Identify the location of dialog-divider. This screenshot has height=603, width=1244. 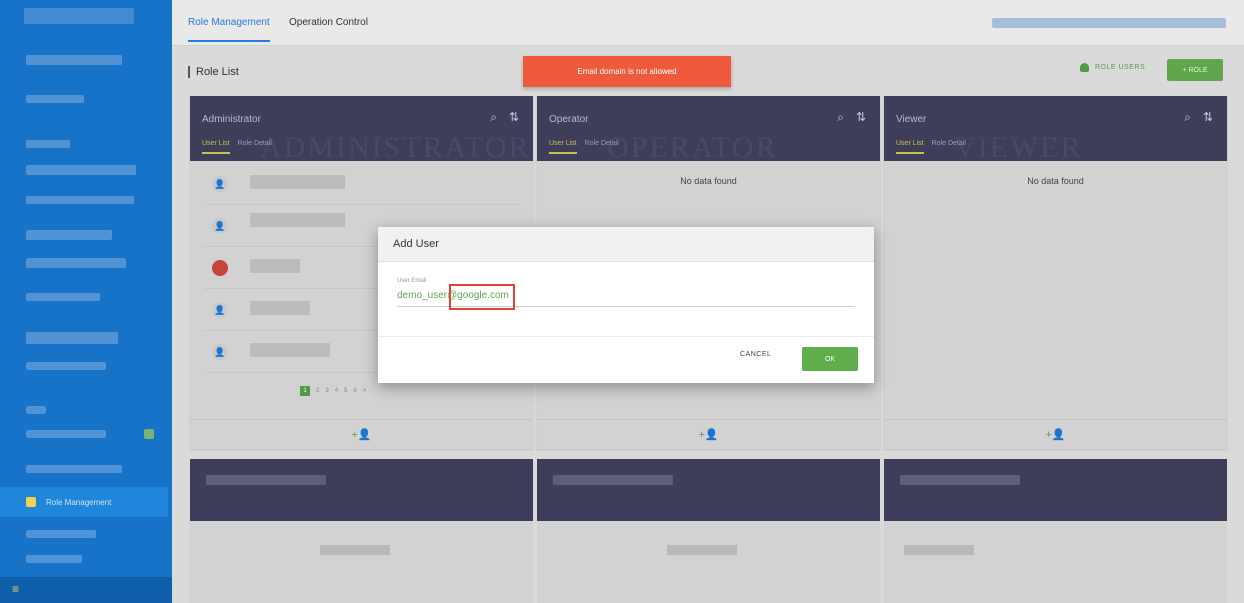
(626, 336).